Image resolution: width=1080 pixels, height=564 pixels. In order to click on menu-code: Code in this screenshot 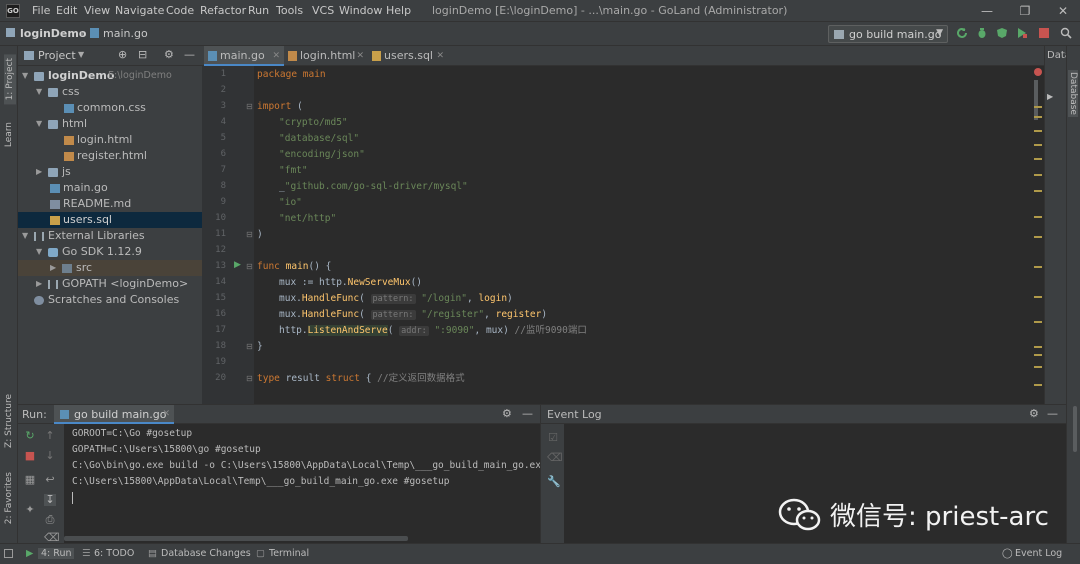, I will do `click(180, 10)`.